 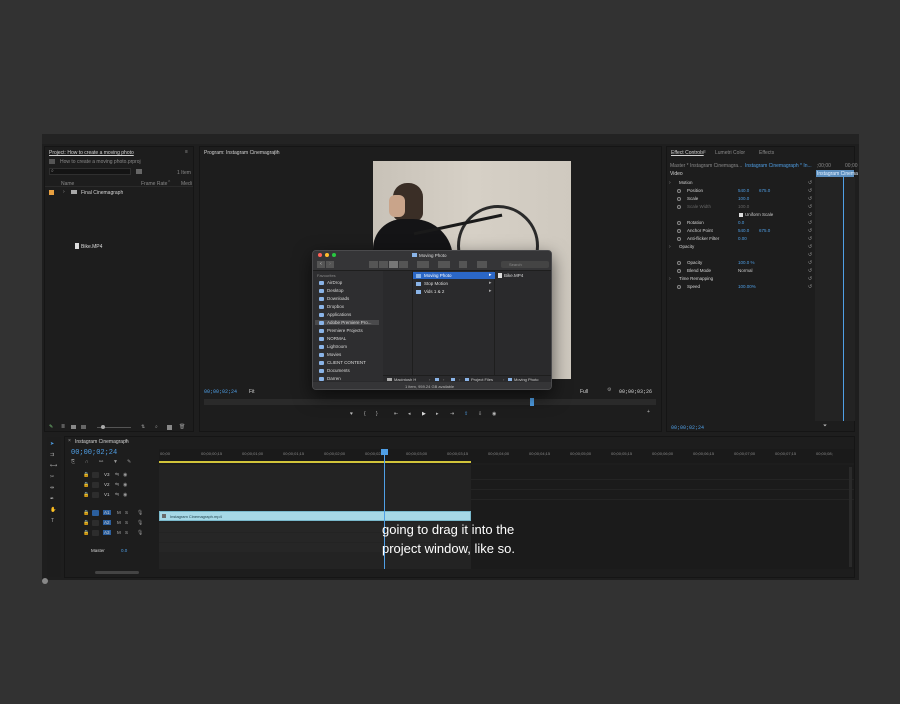 I want to click on razor-tool-icon: ✂, so click(x=52, y=477).